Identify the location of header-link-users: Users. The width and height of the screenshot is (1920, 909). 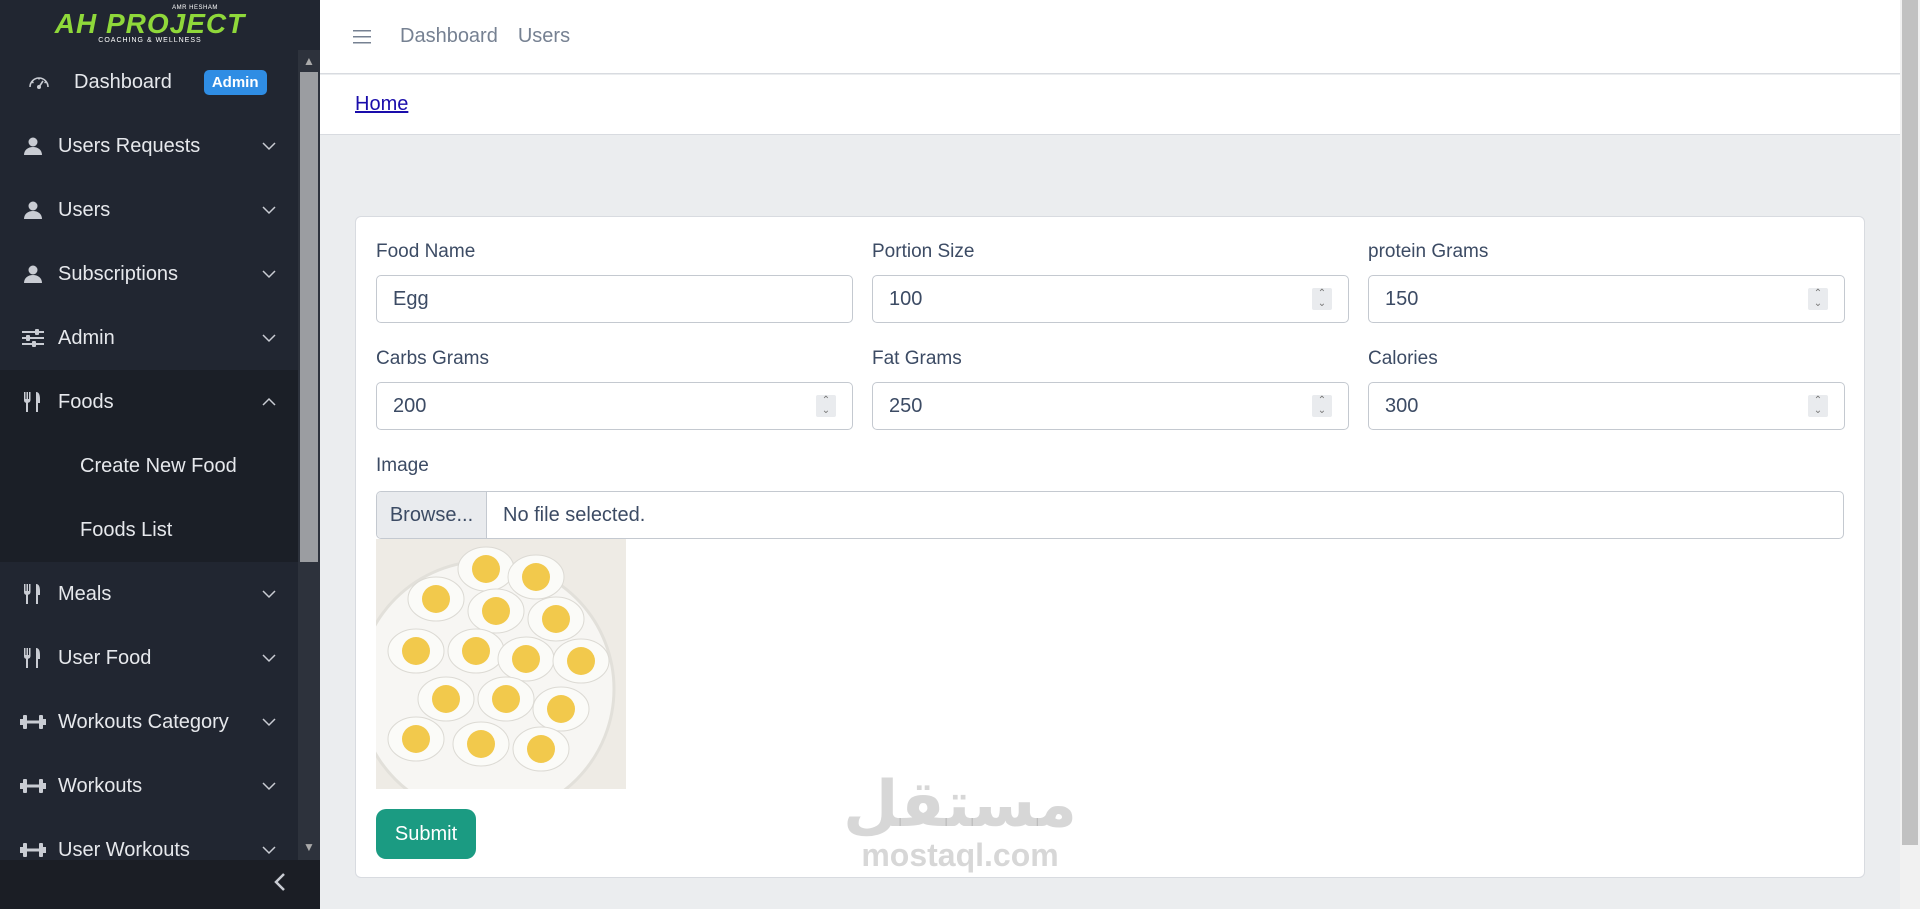
(544, 36).